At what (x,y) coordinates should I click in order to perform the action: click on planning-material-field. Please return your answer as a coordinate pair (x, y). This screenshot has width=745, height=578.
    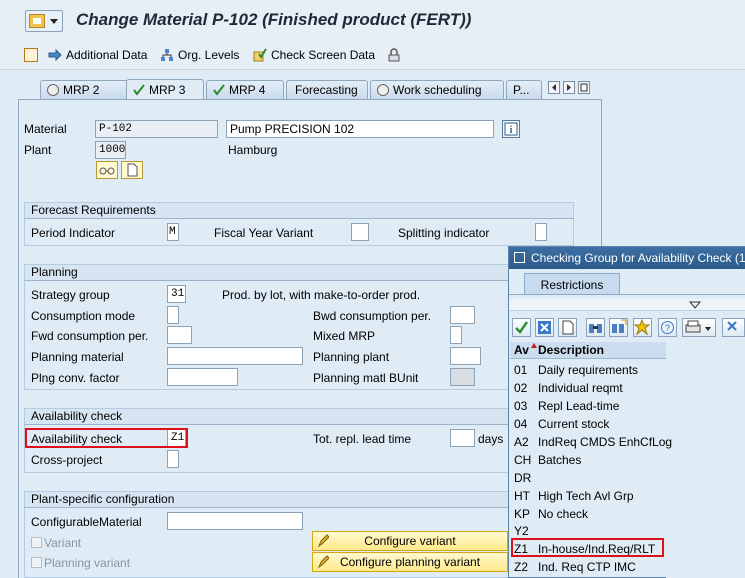
    Looking at the image, I should click on (235, 356).